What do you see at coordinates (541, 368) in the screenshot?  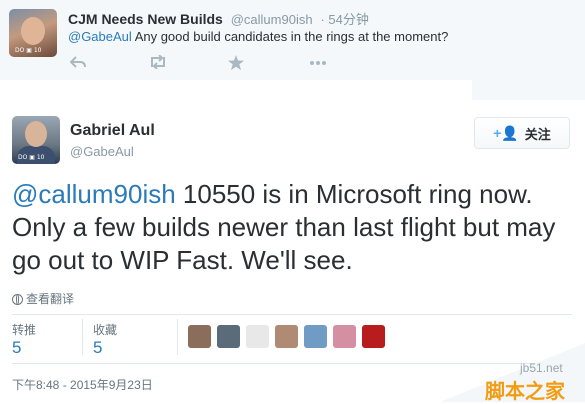 I see `watermark-site: jb51.net` at bounding box center [541, 368].